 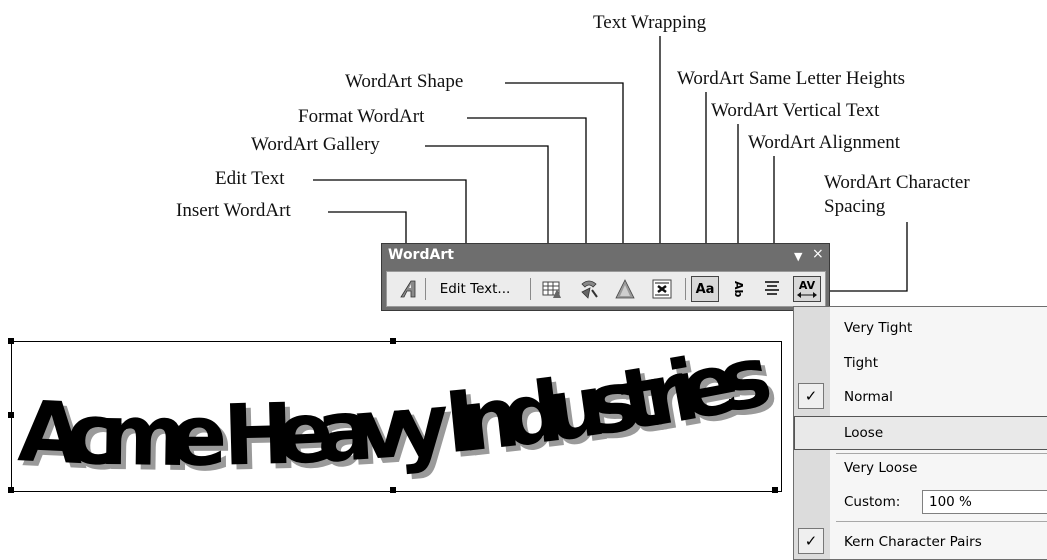 I want to click on character-spacing-button: AV, so click(x=807, y=289).